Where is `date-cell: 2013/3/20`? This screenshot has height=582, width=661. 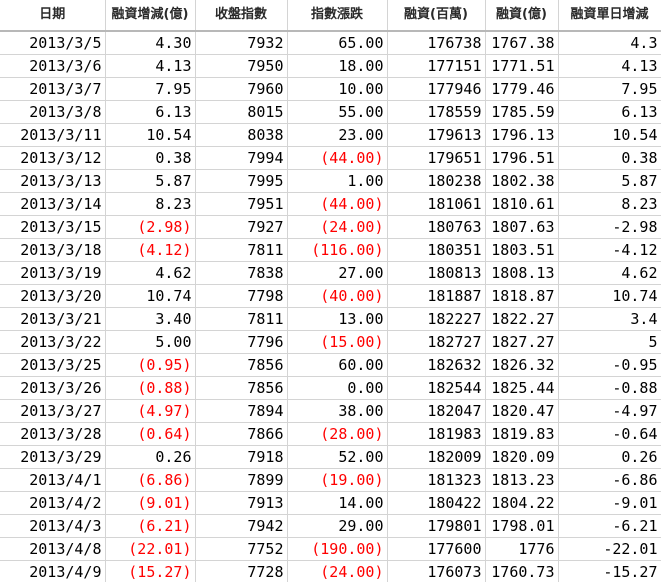 date-cell: 2013/3/20 is located at coordinates (53, 296).